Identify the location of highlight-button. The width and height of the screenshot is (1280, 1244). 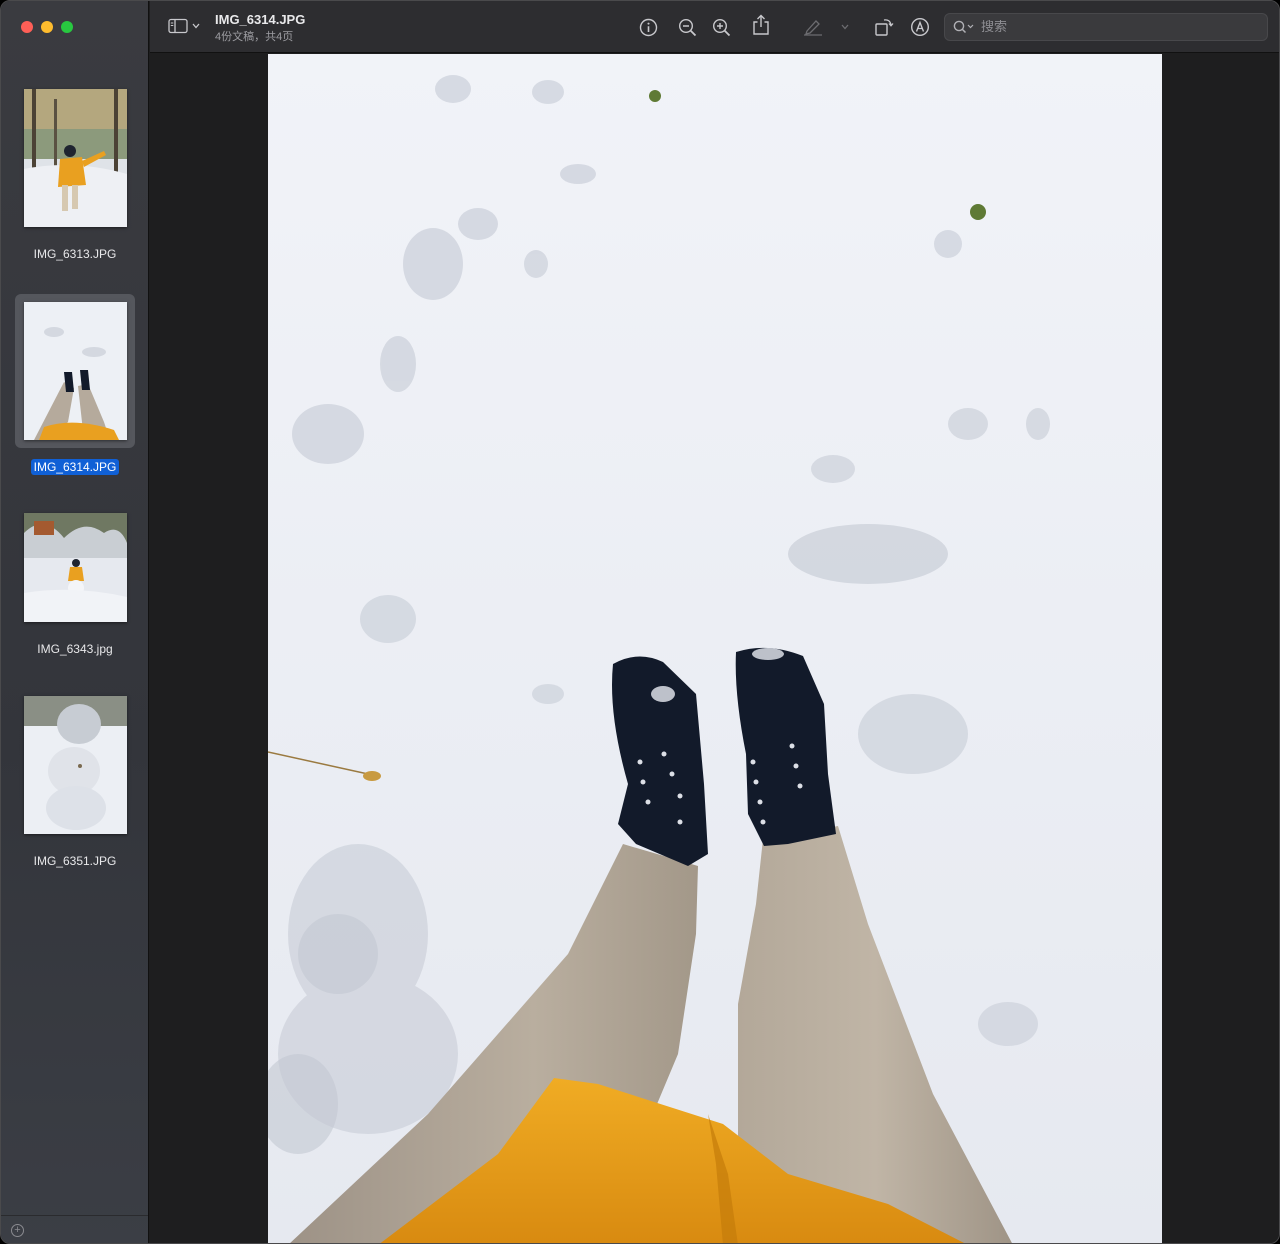
(813, 27).